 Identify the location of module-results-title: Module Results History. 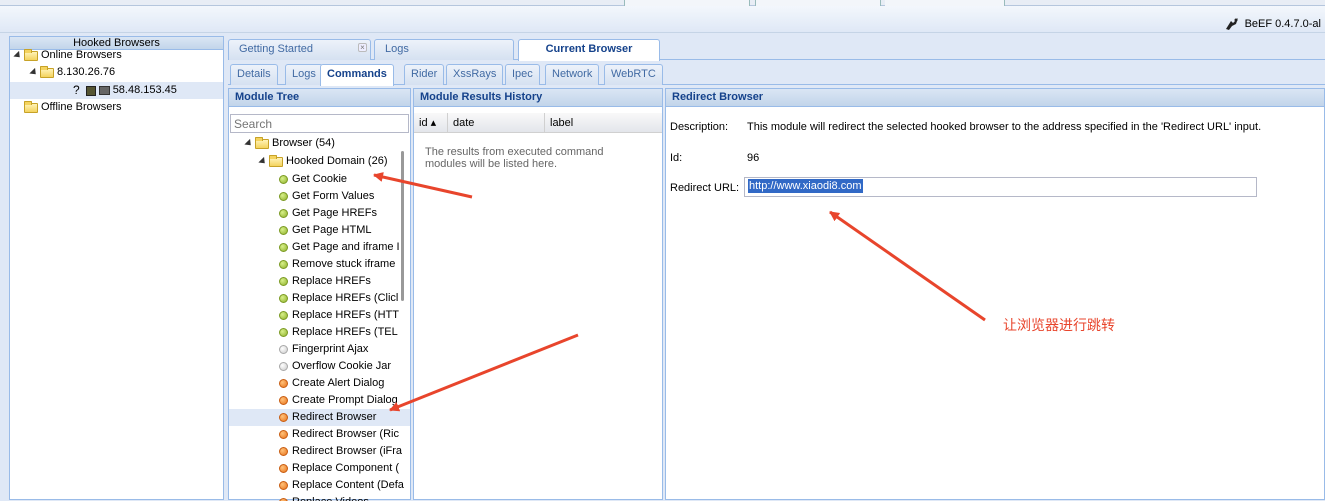
(538, 98).